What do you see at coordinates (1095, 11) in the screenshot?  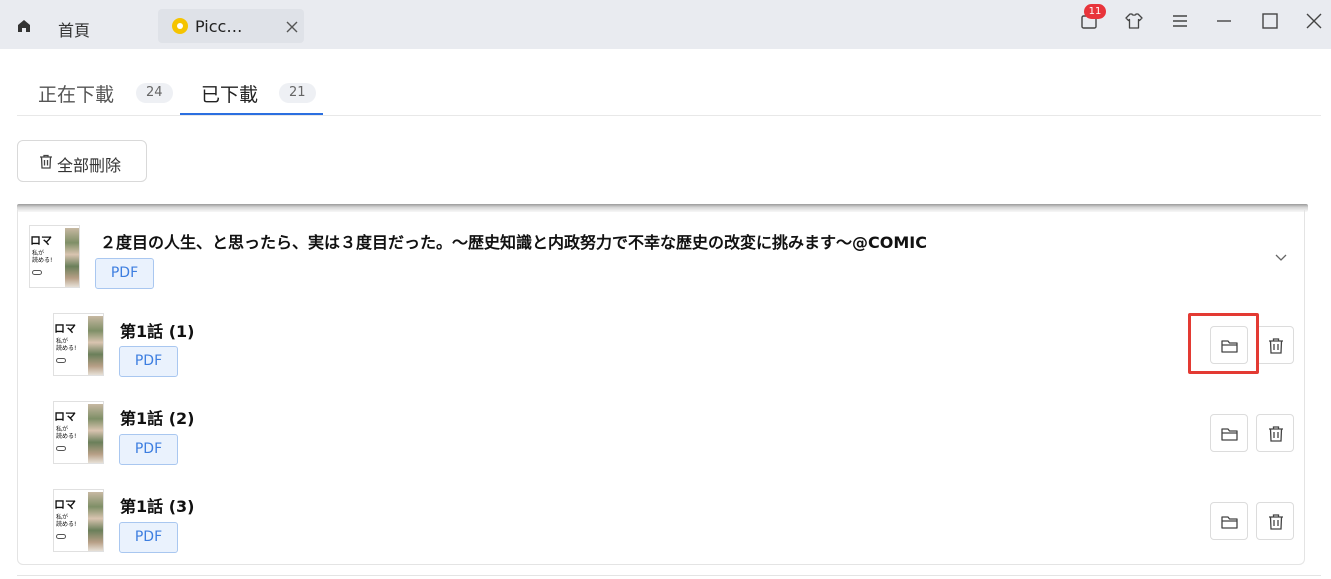 I see `notification-badge: 11` at bounding box center [1095, 11].